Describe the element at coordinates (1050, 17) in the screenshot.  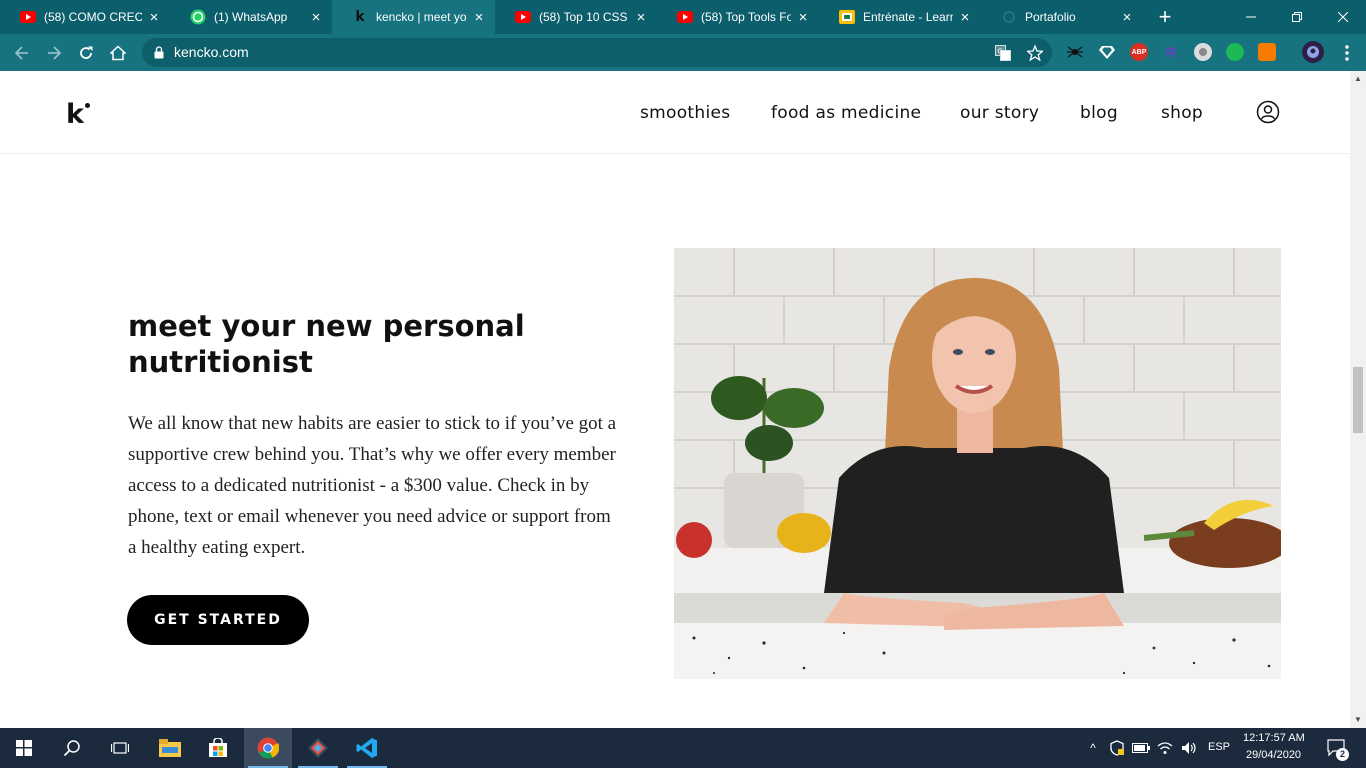
I see `tab-title: Portafolio` at that location.